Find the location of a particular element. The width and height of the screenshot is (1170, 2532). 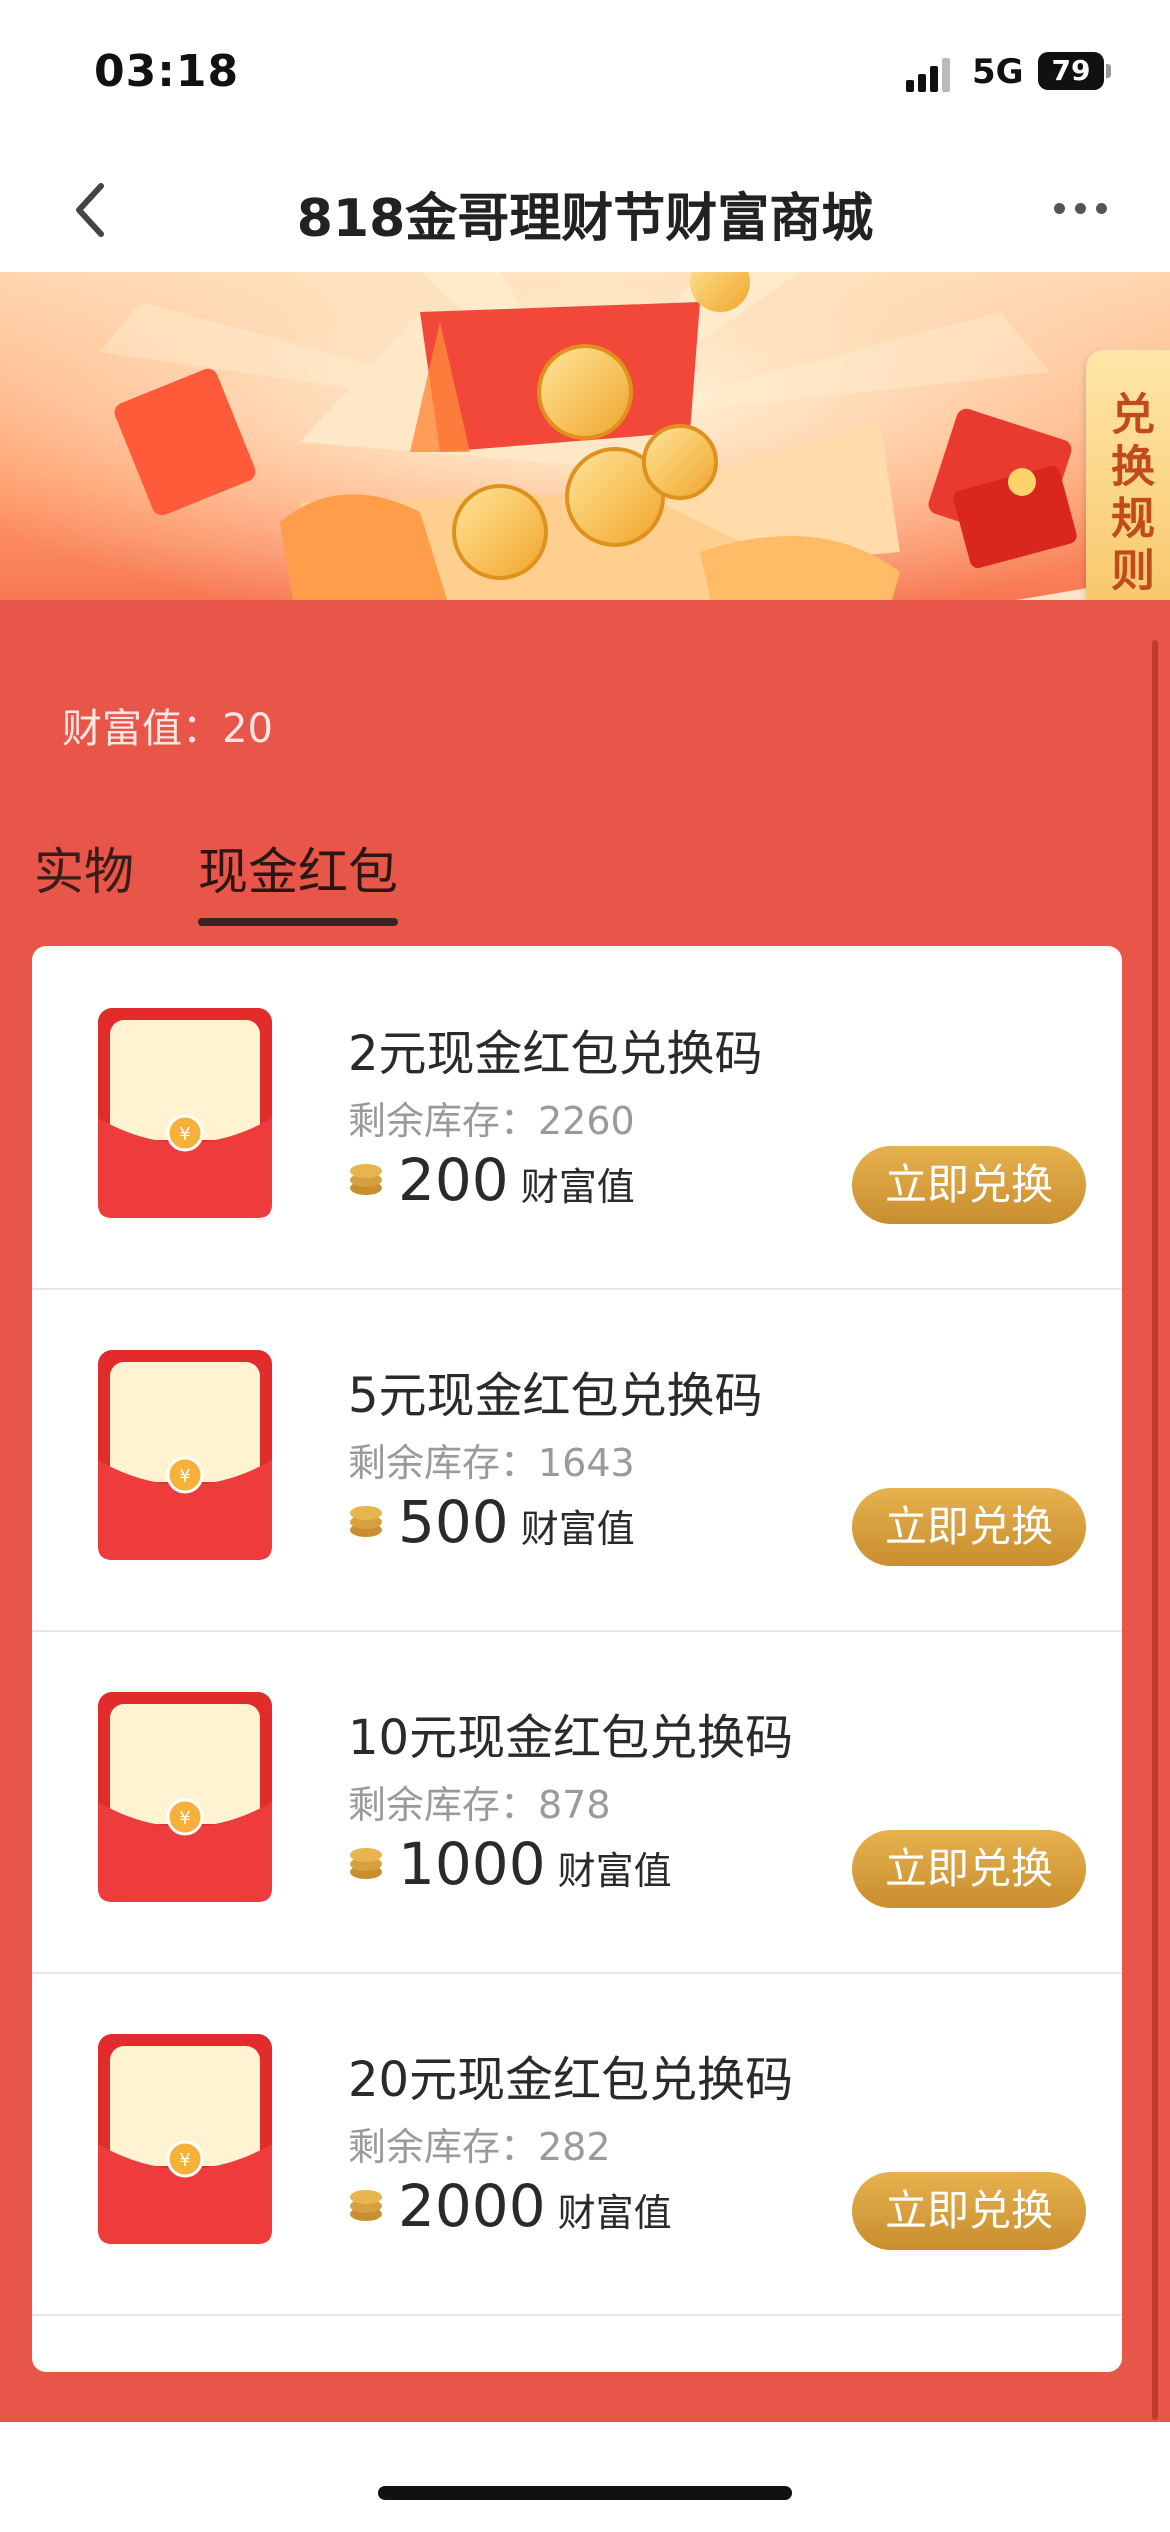

more-button is located at coordinates (1080, 208).